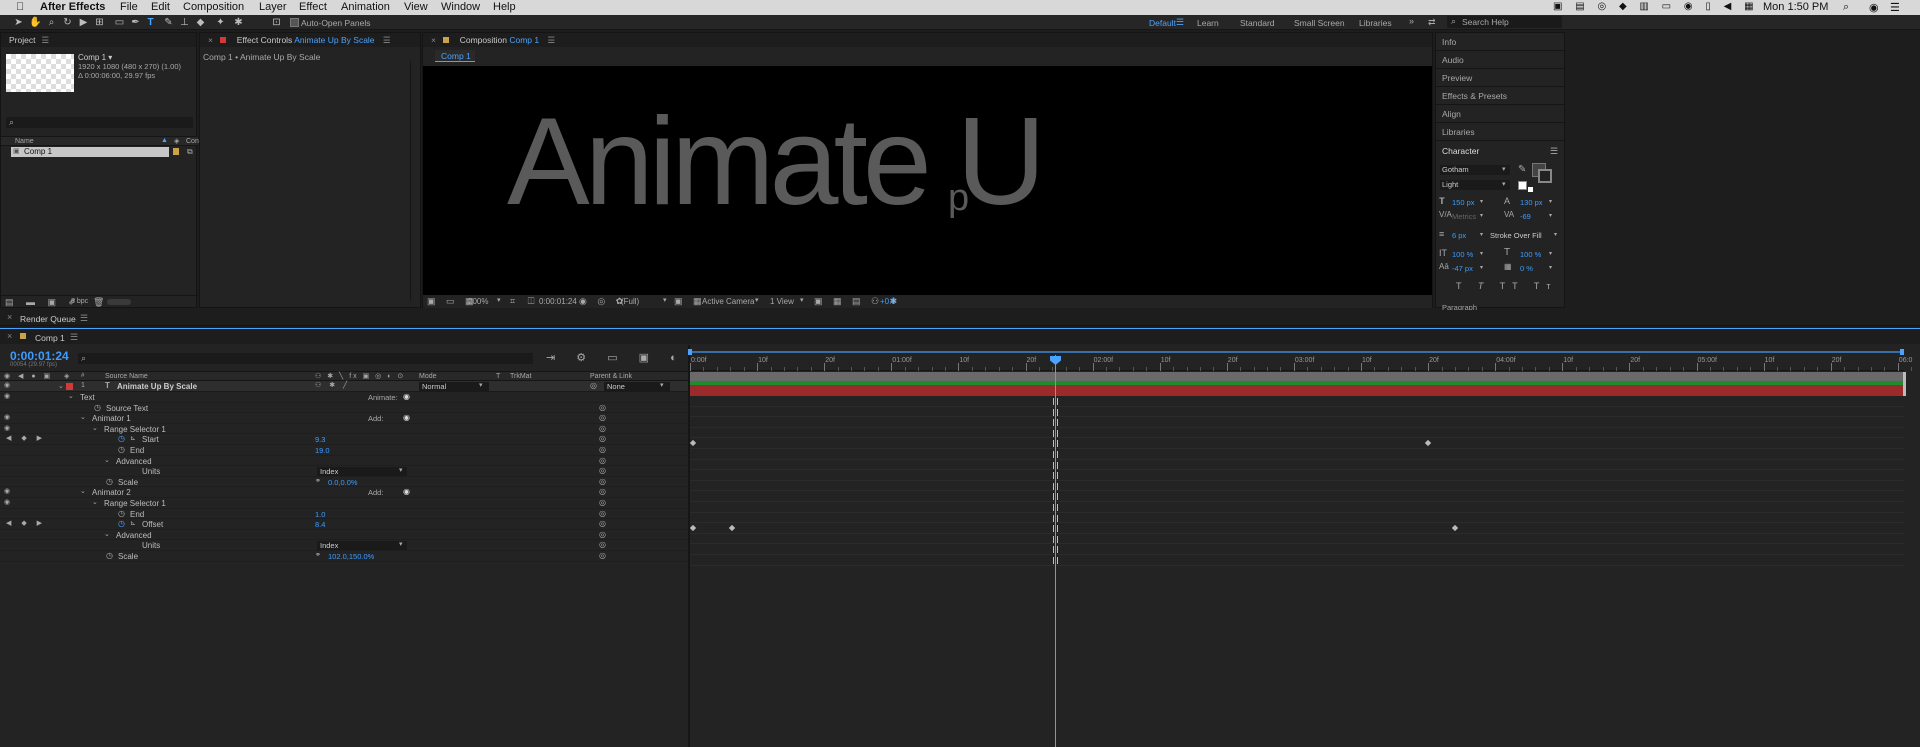  Describe the element at coordinates (383, 397) in the screenshot. I see `animator-add-menu: Animate:` at that location.